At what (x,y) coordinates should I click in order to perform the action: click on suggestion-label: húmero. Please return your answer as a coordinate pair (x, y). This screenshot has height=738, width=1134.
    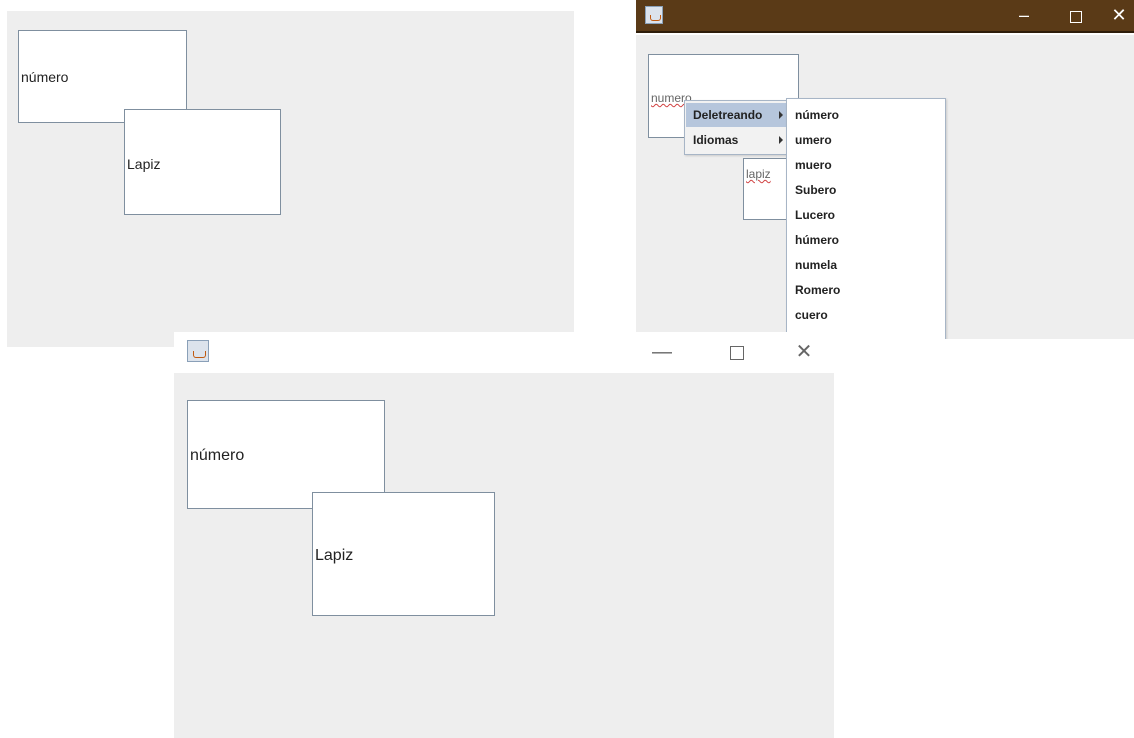
    Looking at the image, I should click on (817, 240).